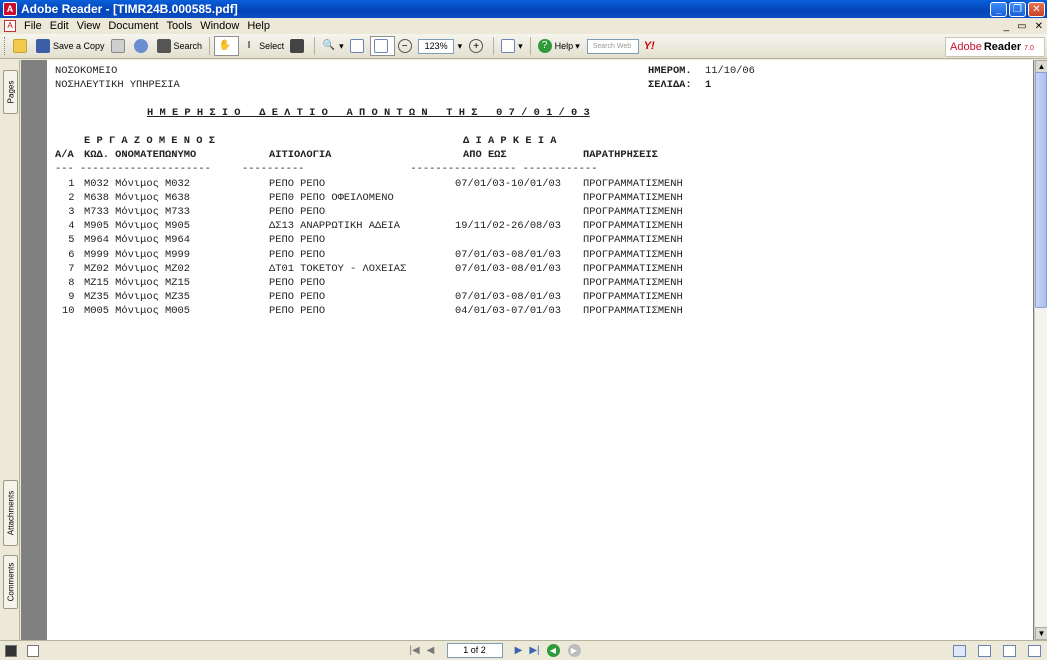 The image size is (1047, 660). I want to click on zoom-out-button: −, so click(406, 46).